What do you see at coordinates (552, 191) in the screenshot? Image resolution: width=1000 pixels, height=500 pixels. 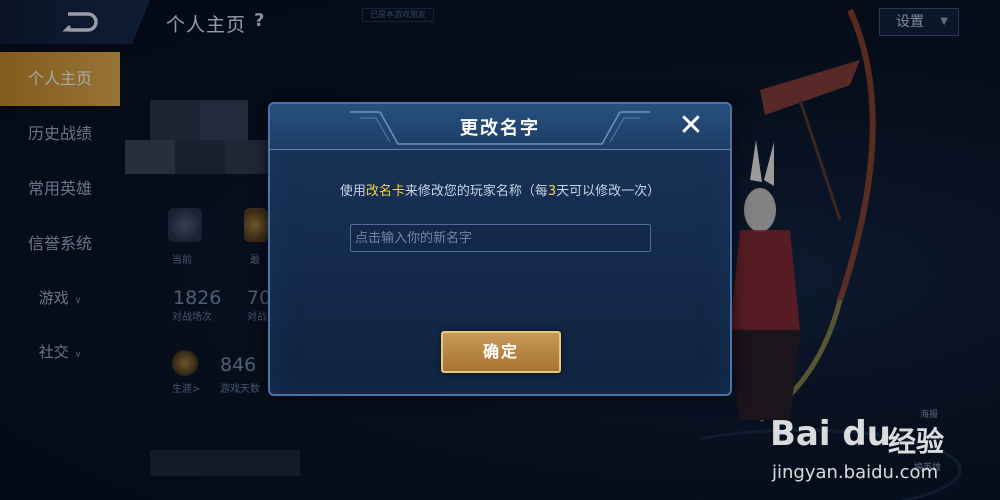 I see `days-highlight: 3` at bounding box center [552, 191].